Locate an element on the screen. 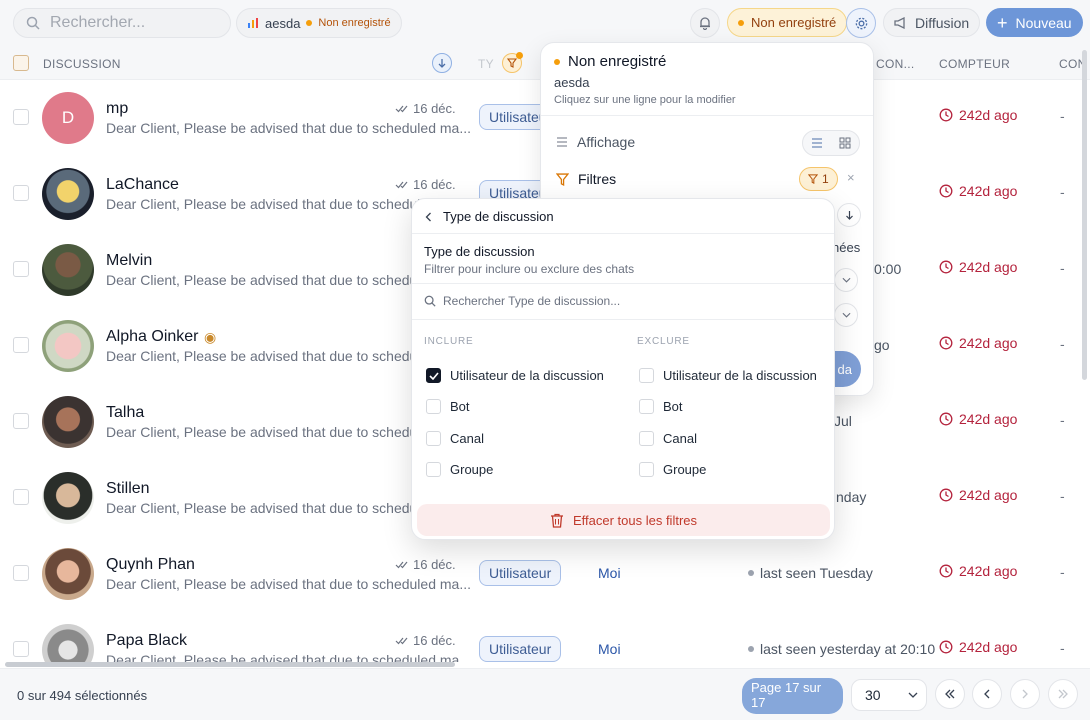 The height and width of the screenshot is (720, 1090). checkbox-checked is located at coordinates (433, 375).